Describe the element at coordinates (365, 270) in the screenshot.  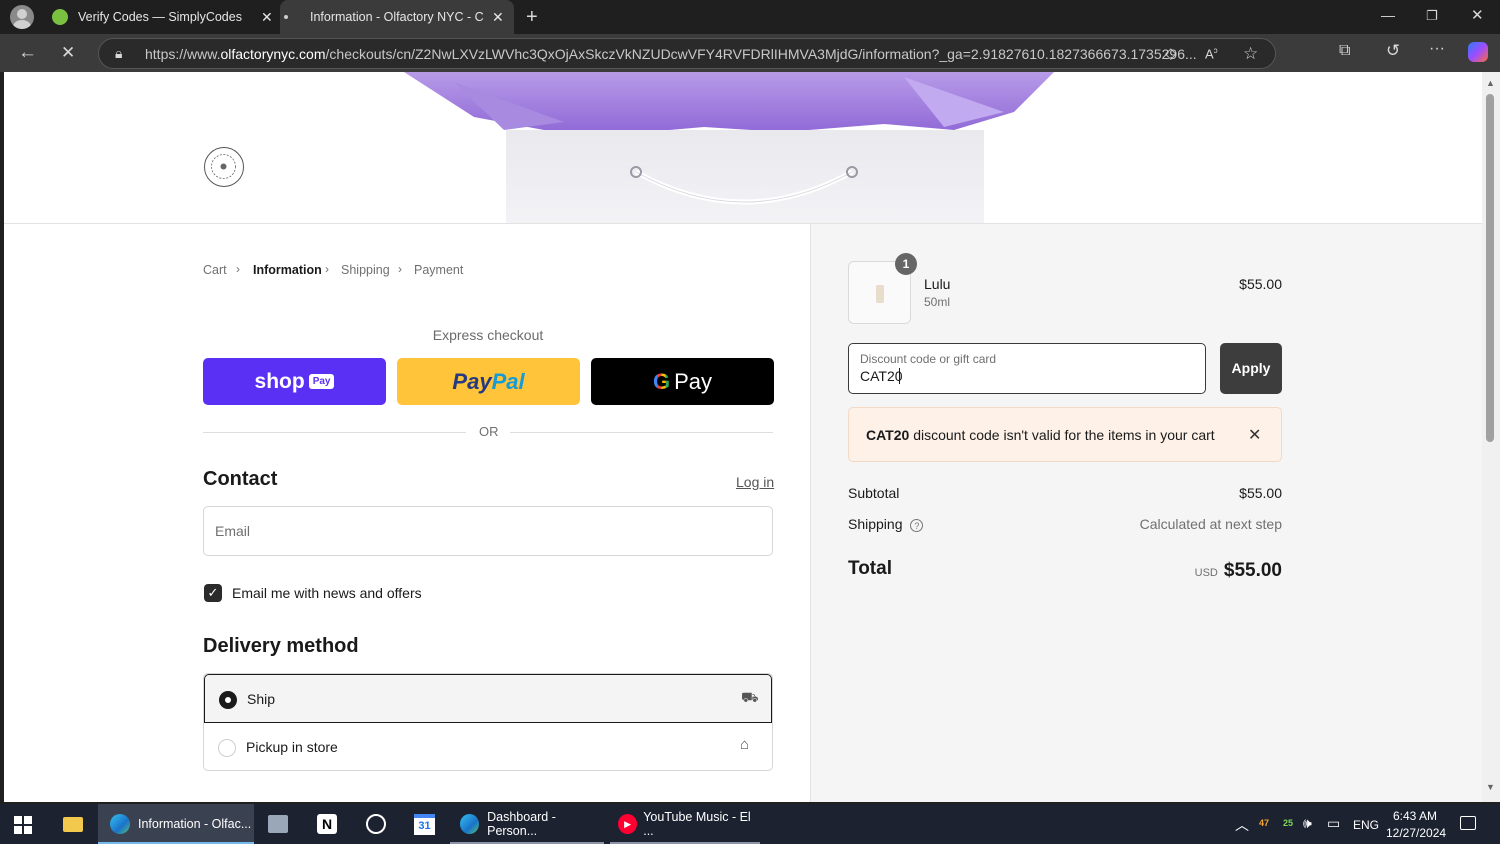
I see `breadcrumb-shipping: Shipping` at that location.